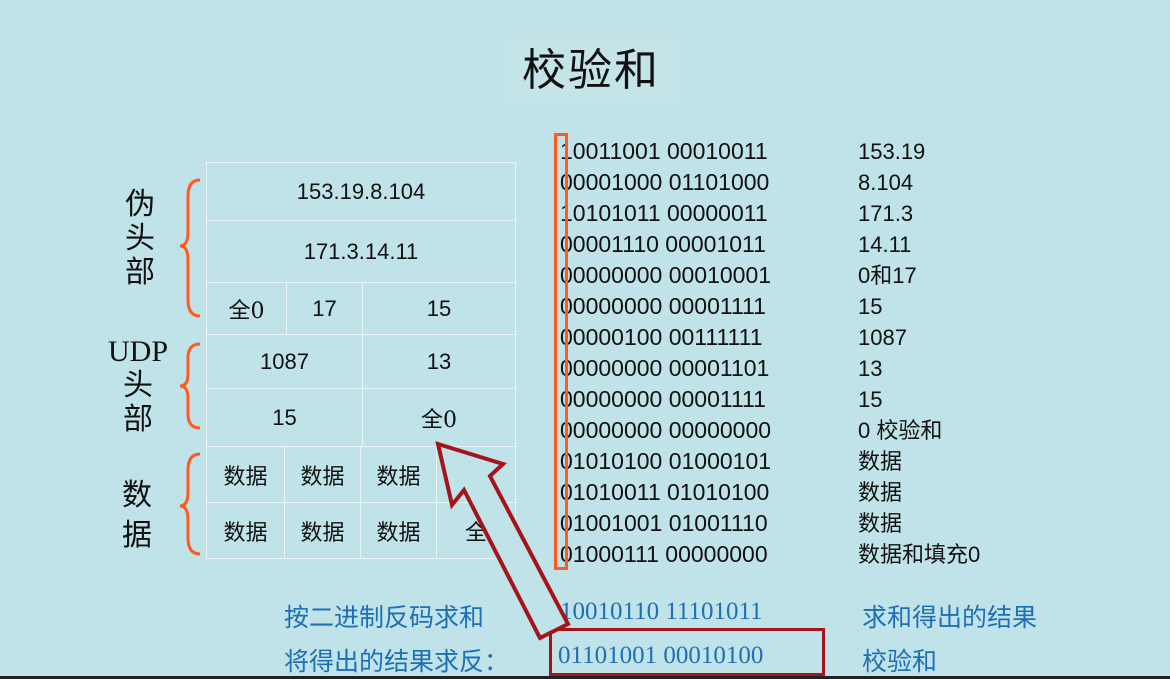 The height and width of the screenshot is (679, 1170). Describe the element at coordinates (665, 492) in the screenshot. I see `binary-row: 01010011 01010100` at that location.